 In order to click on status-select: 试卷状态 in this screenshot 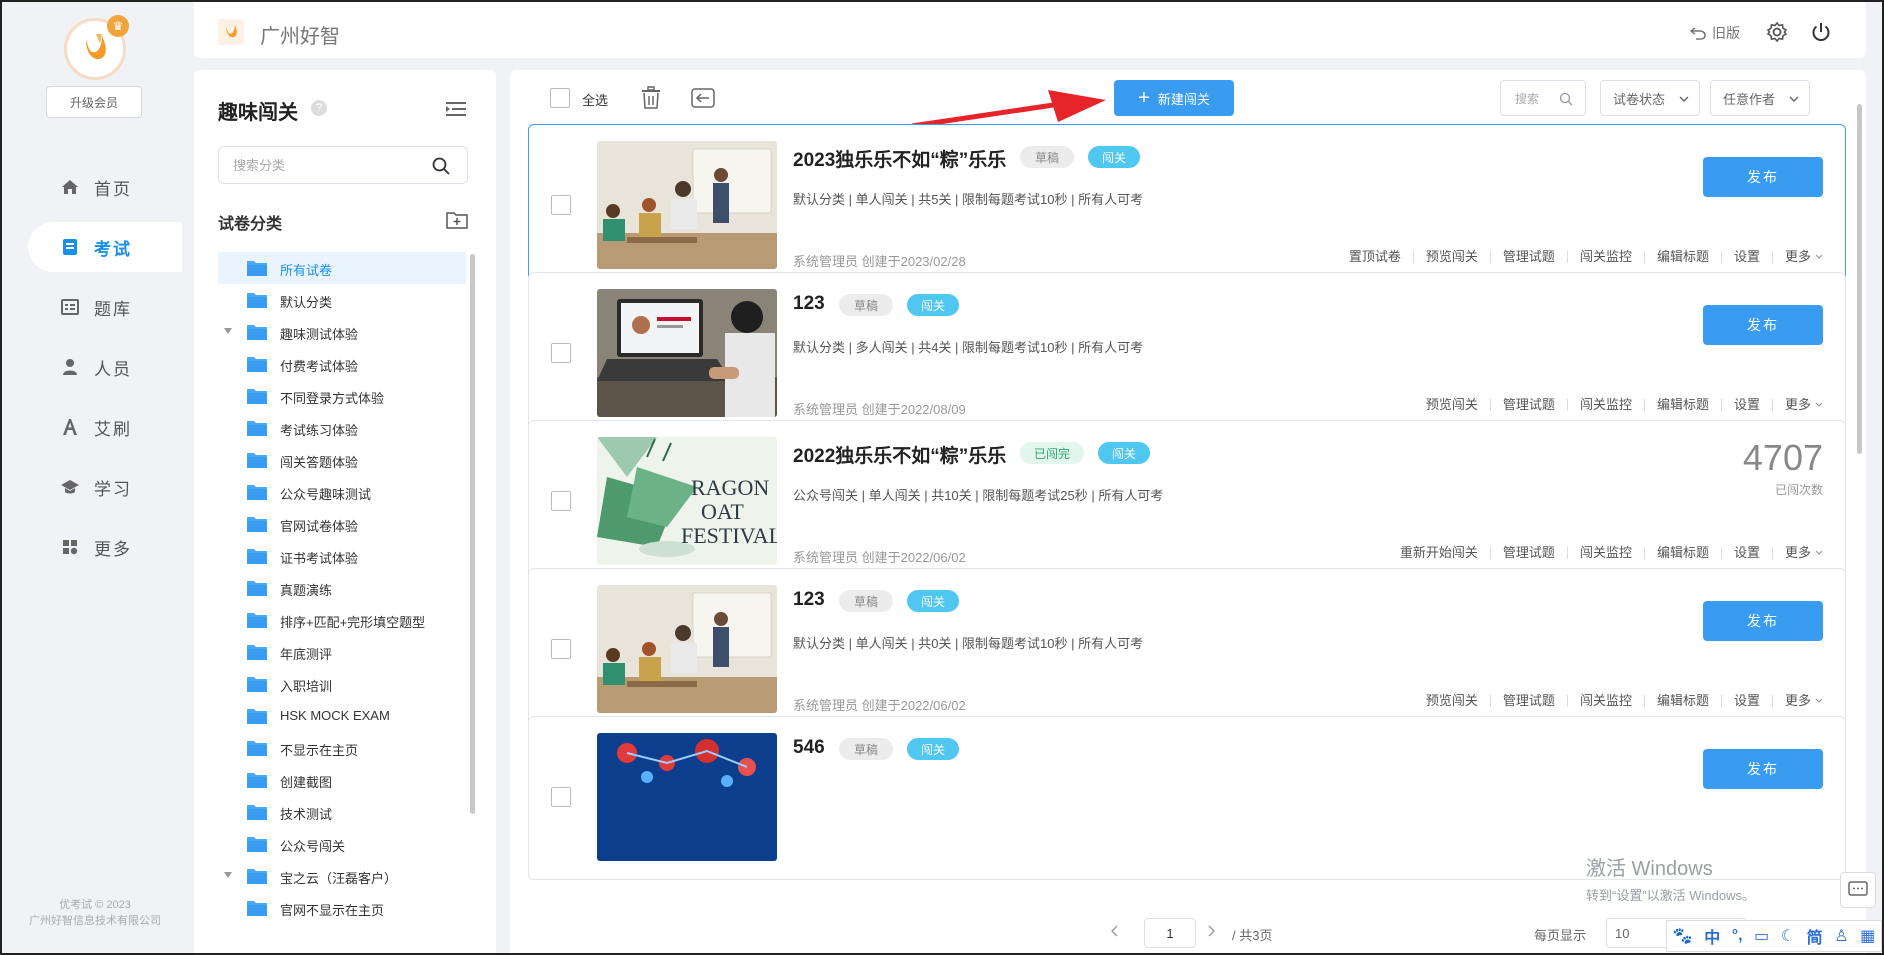, I will do `click(1650, 98)`.